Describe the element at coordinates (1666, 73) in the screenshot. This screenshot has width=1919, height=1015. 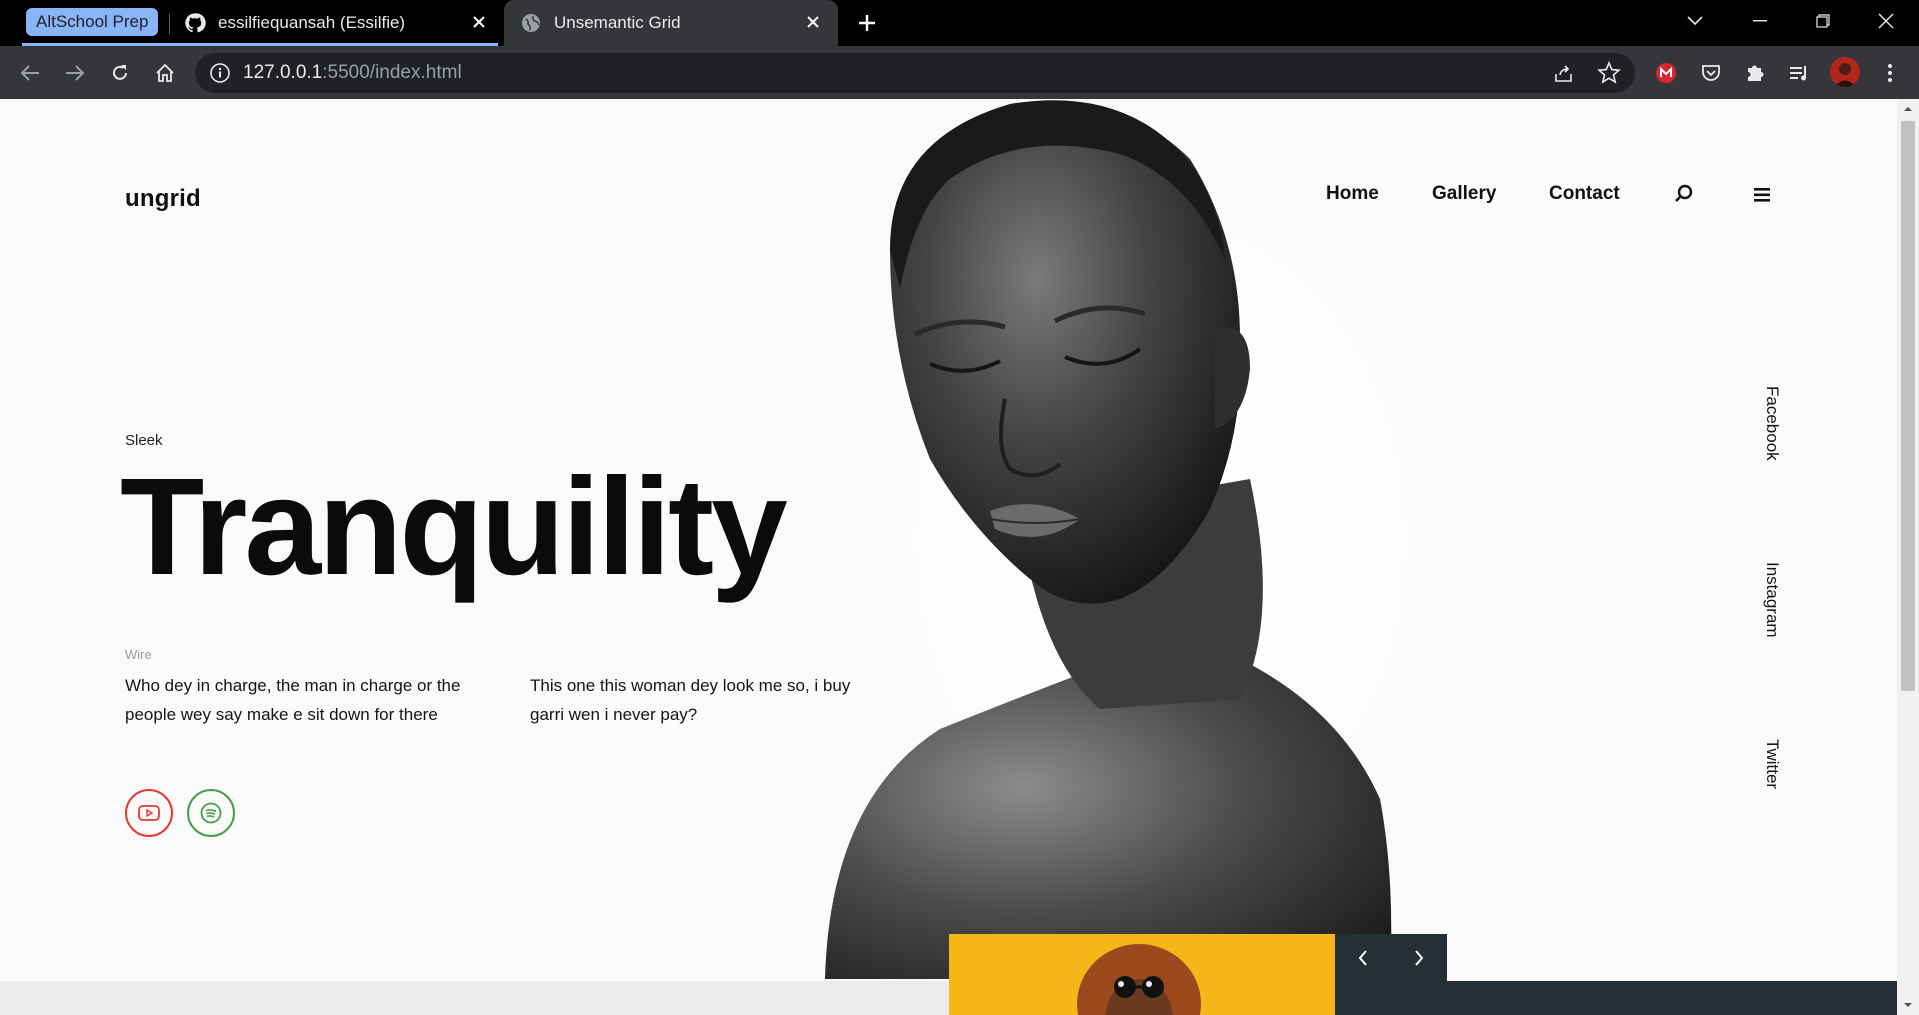
I see `mega-extension-icon` at that location.